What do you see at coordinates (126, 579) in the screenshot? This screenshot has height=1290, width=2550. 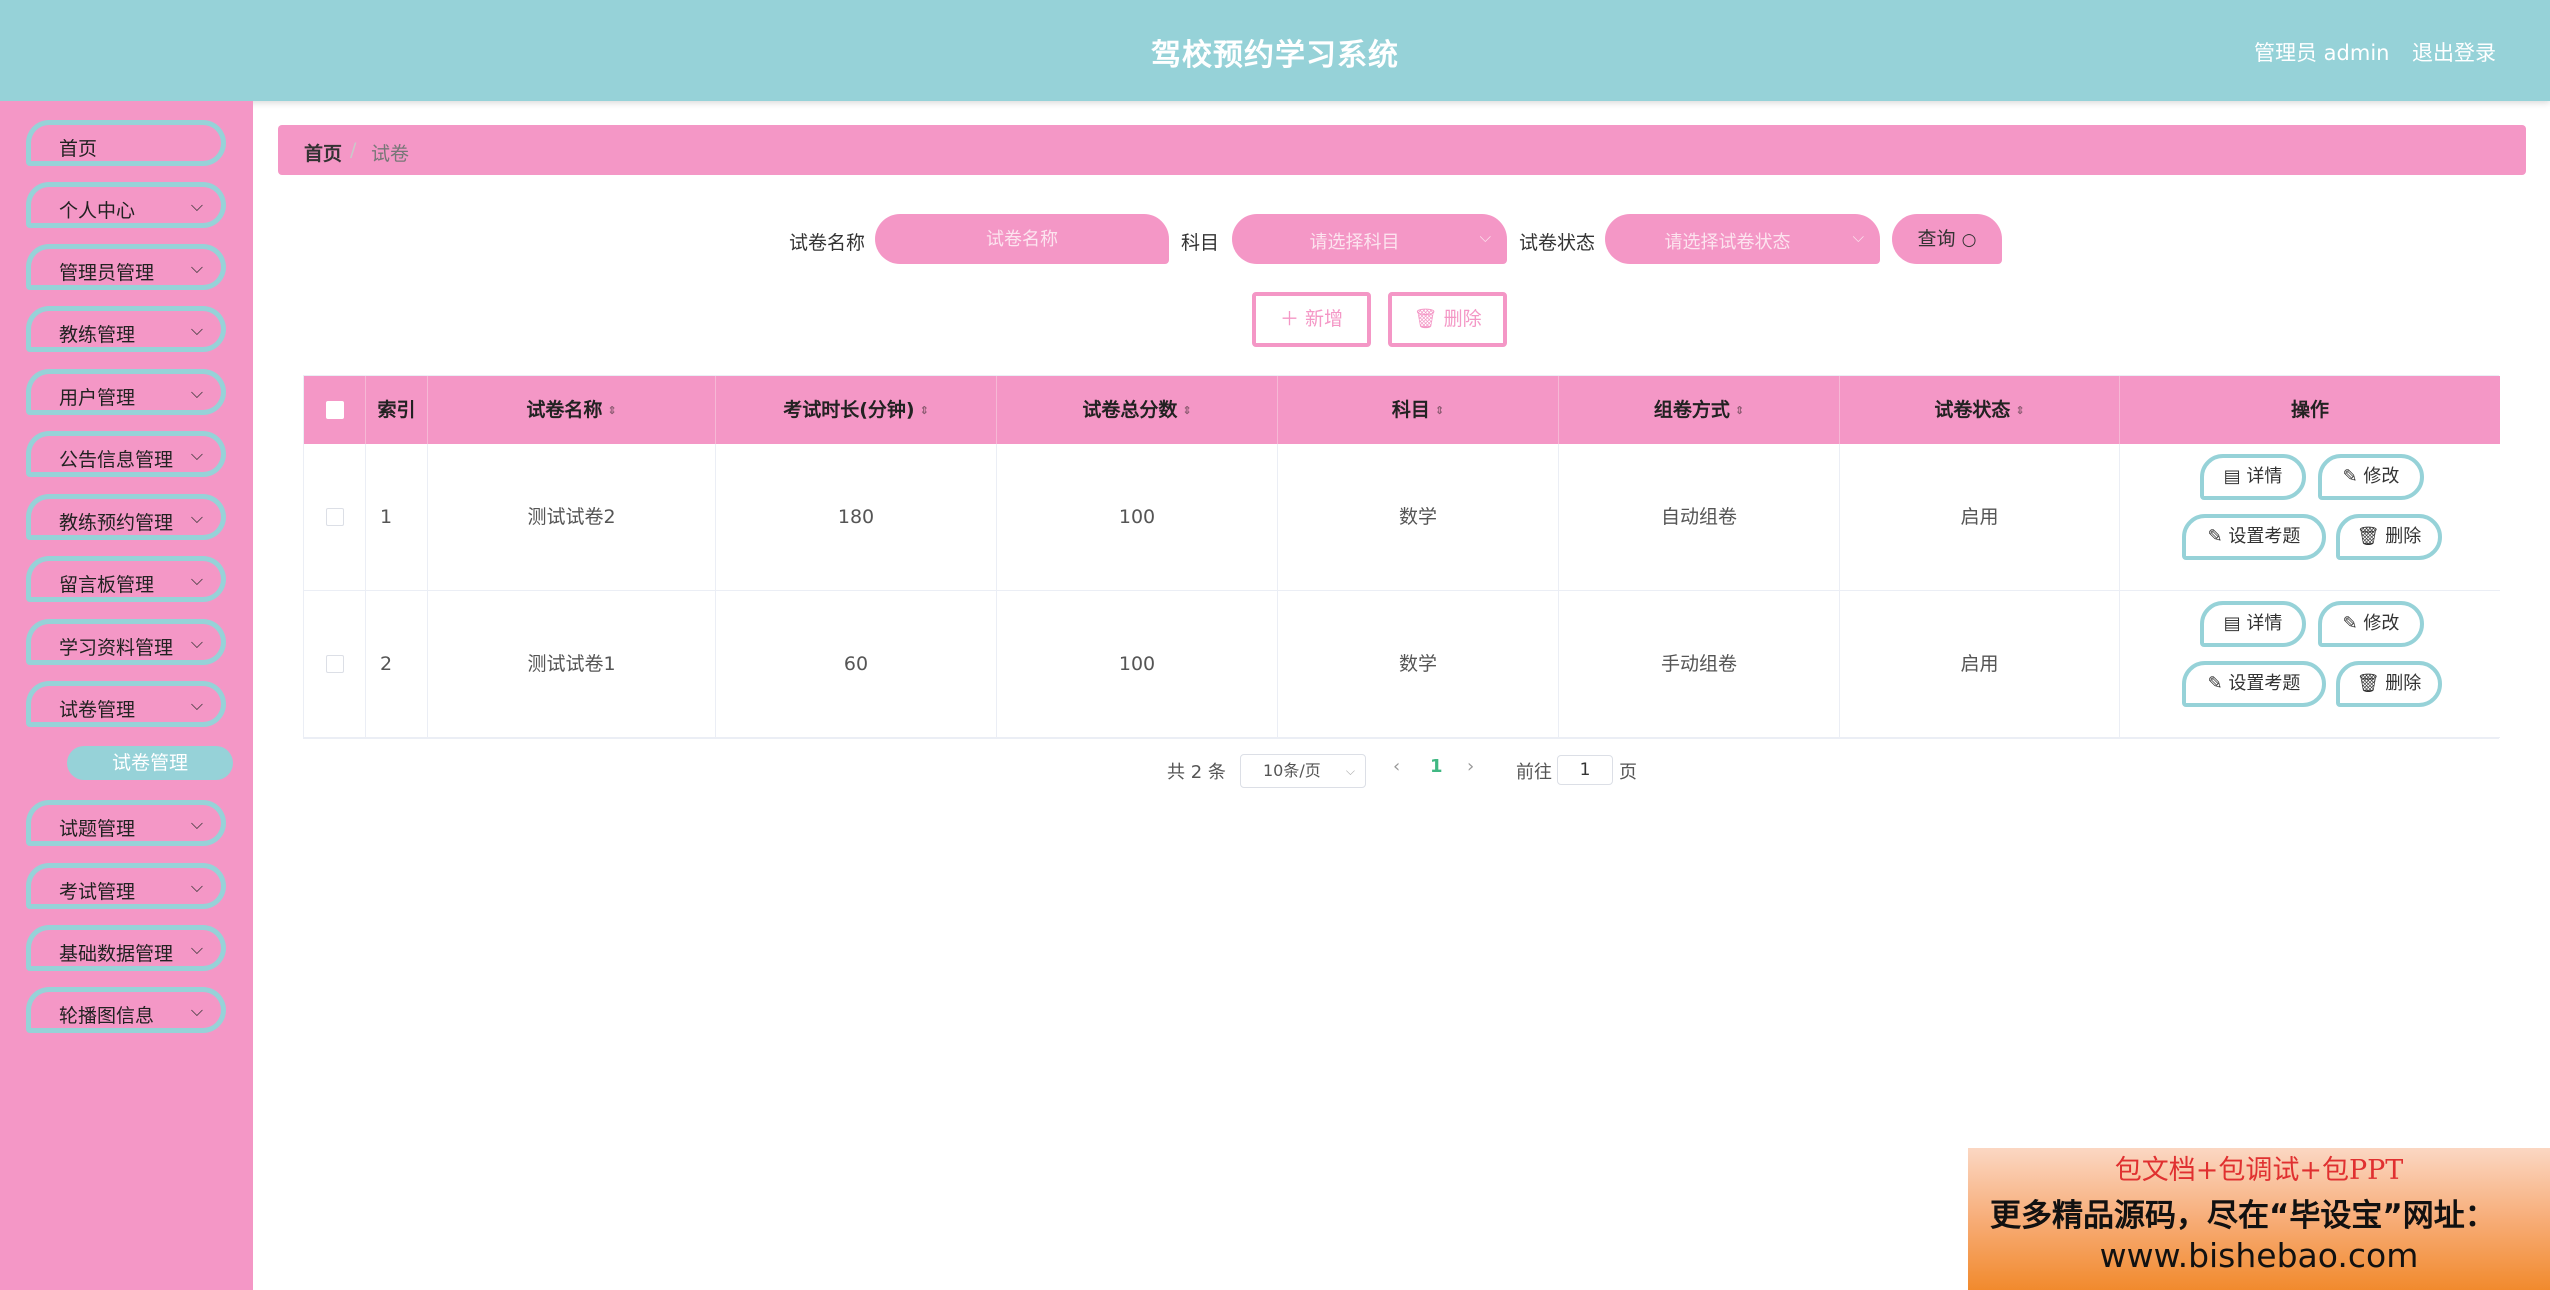 I see `sidebar-item-message-board: 留言板管理 ⌵` at bounding box center [126, 579].